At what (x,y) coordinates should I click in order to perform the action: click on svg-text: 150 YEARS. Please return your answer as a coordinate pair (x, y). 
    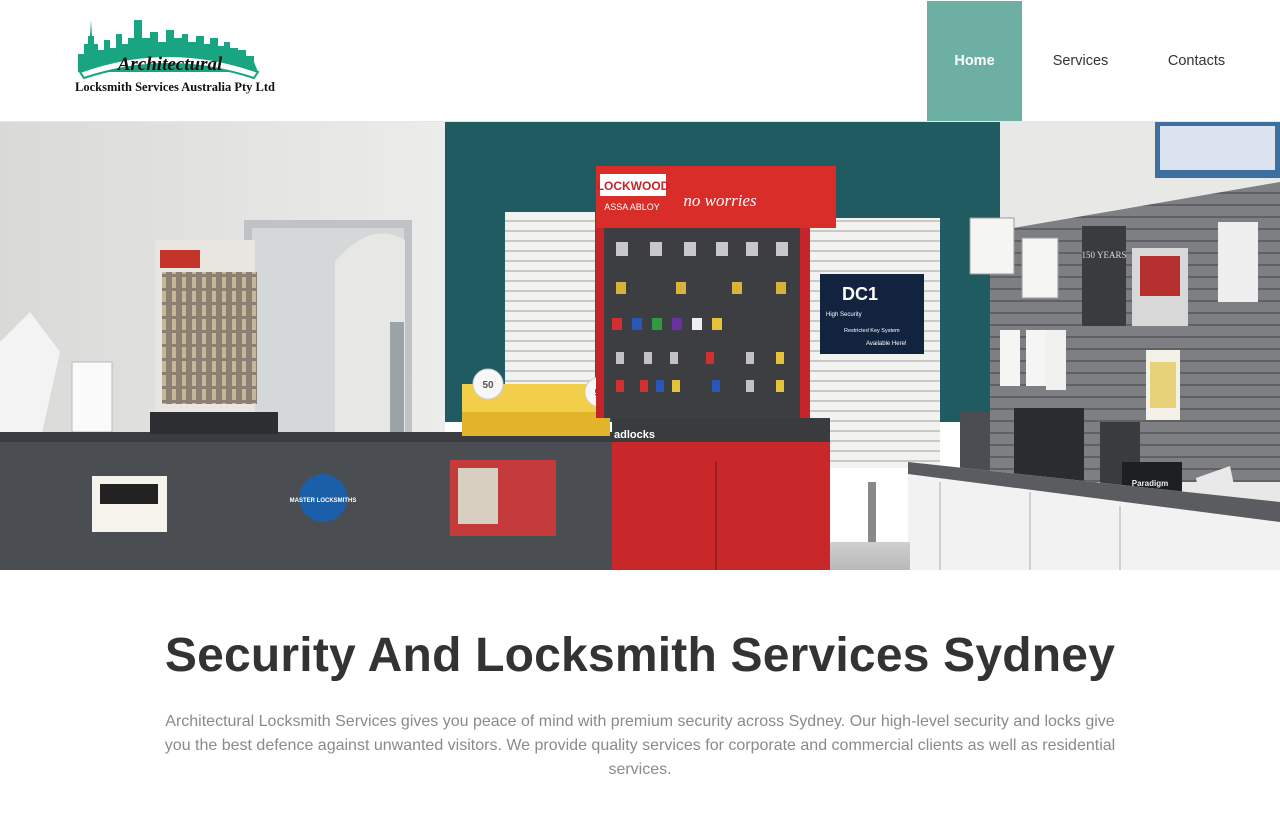
    Looking at the image, I should click on (1104, 255).